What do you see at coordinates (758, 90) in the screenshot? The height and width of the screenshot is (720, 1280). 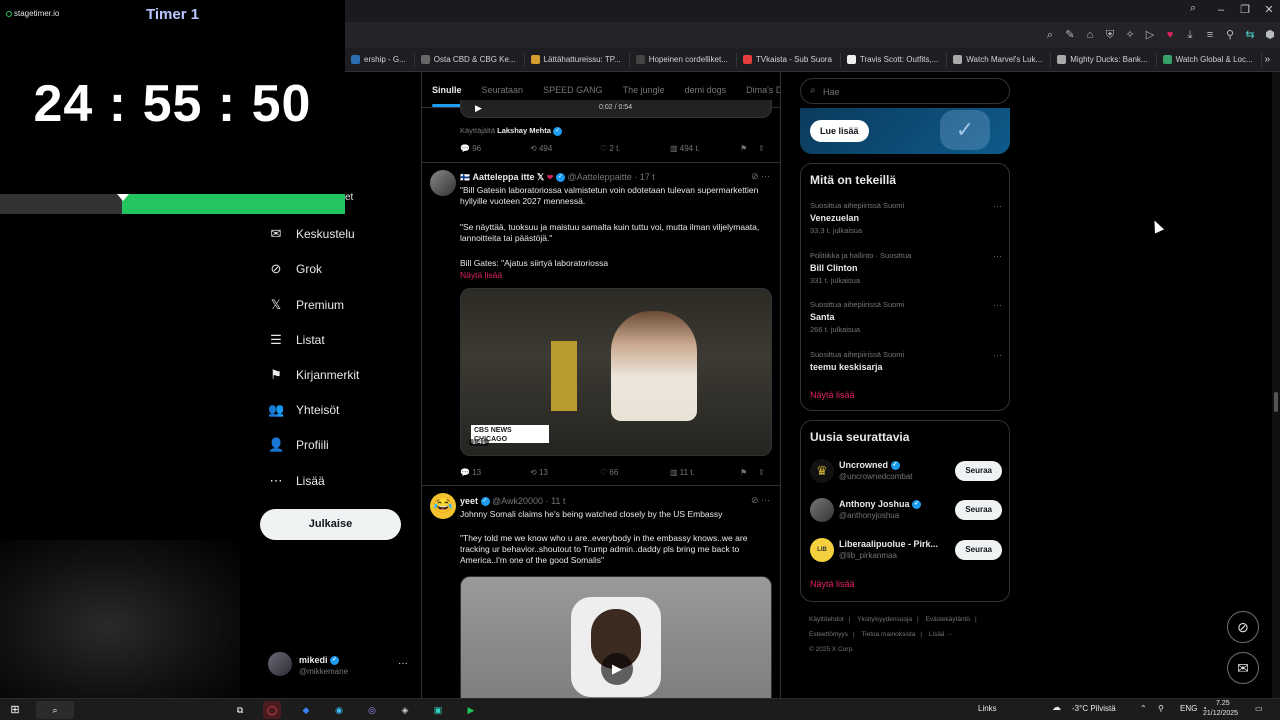 I see `tab-dimas: Dima's D` at bounding box center [758, 90].